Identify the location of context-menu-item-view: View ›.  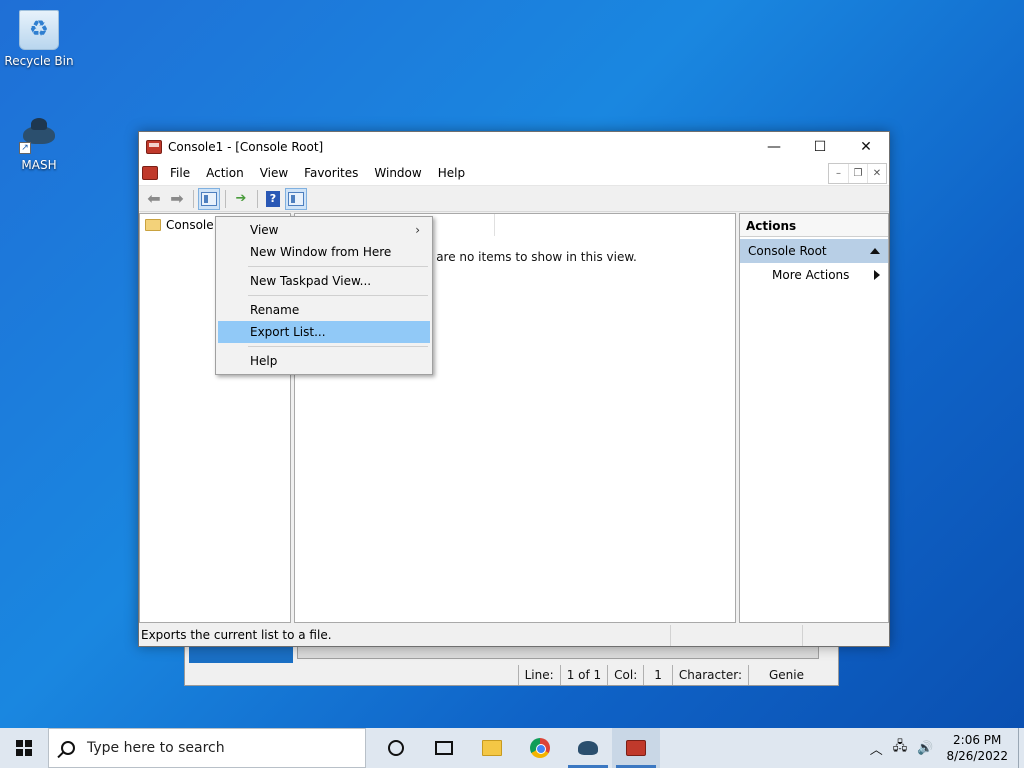
(324, 230).